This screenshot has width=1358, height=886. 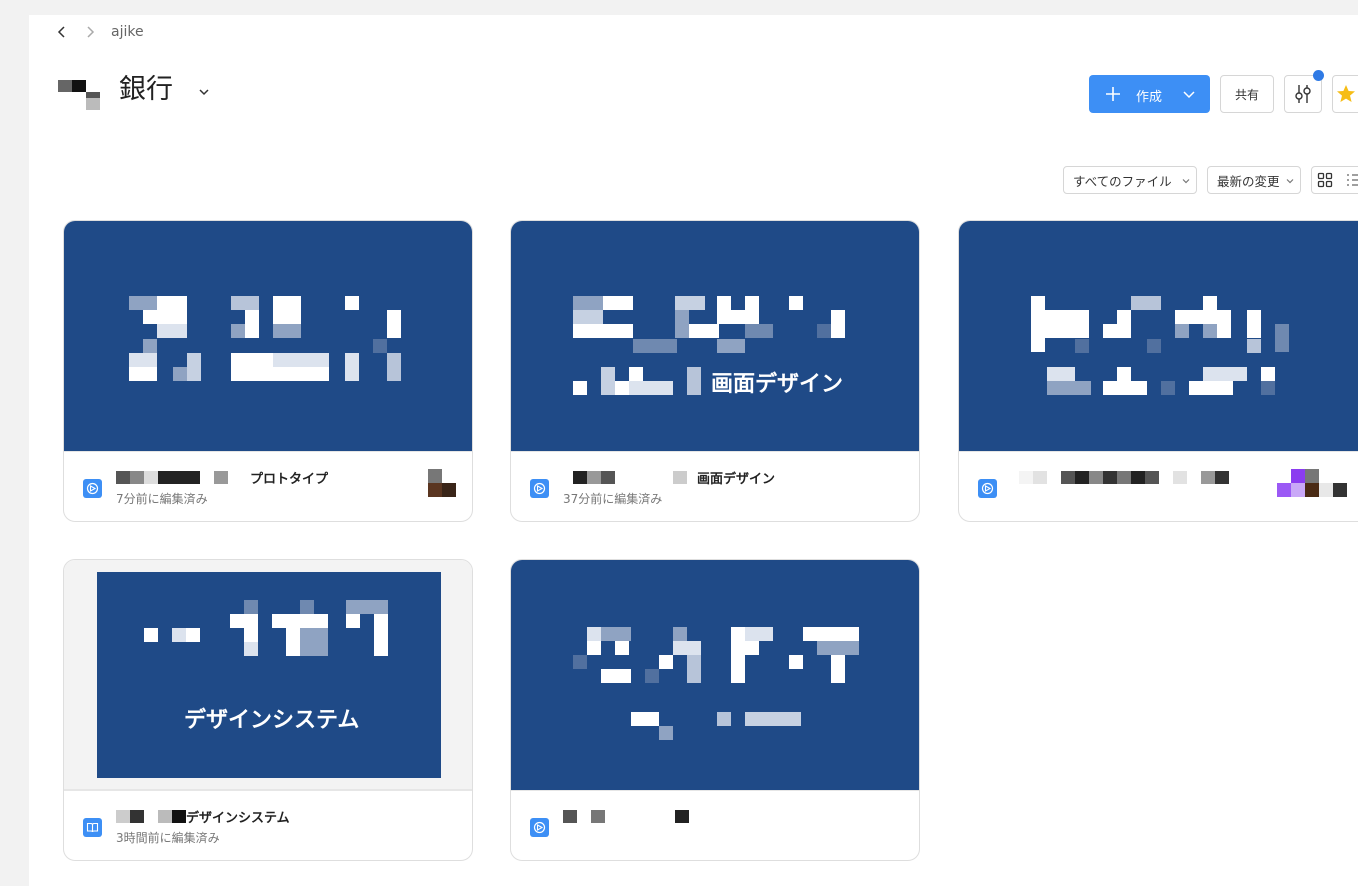 What do you see at coordinates (127, 32) in the screenshot?
I see `breadcrumb-current: ajike` at bounding box center [127, 32].